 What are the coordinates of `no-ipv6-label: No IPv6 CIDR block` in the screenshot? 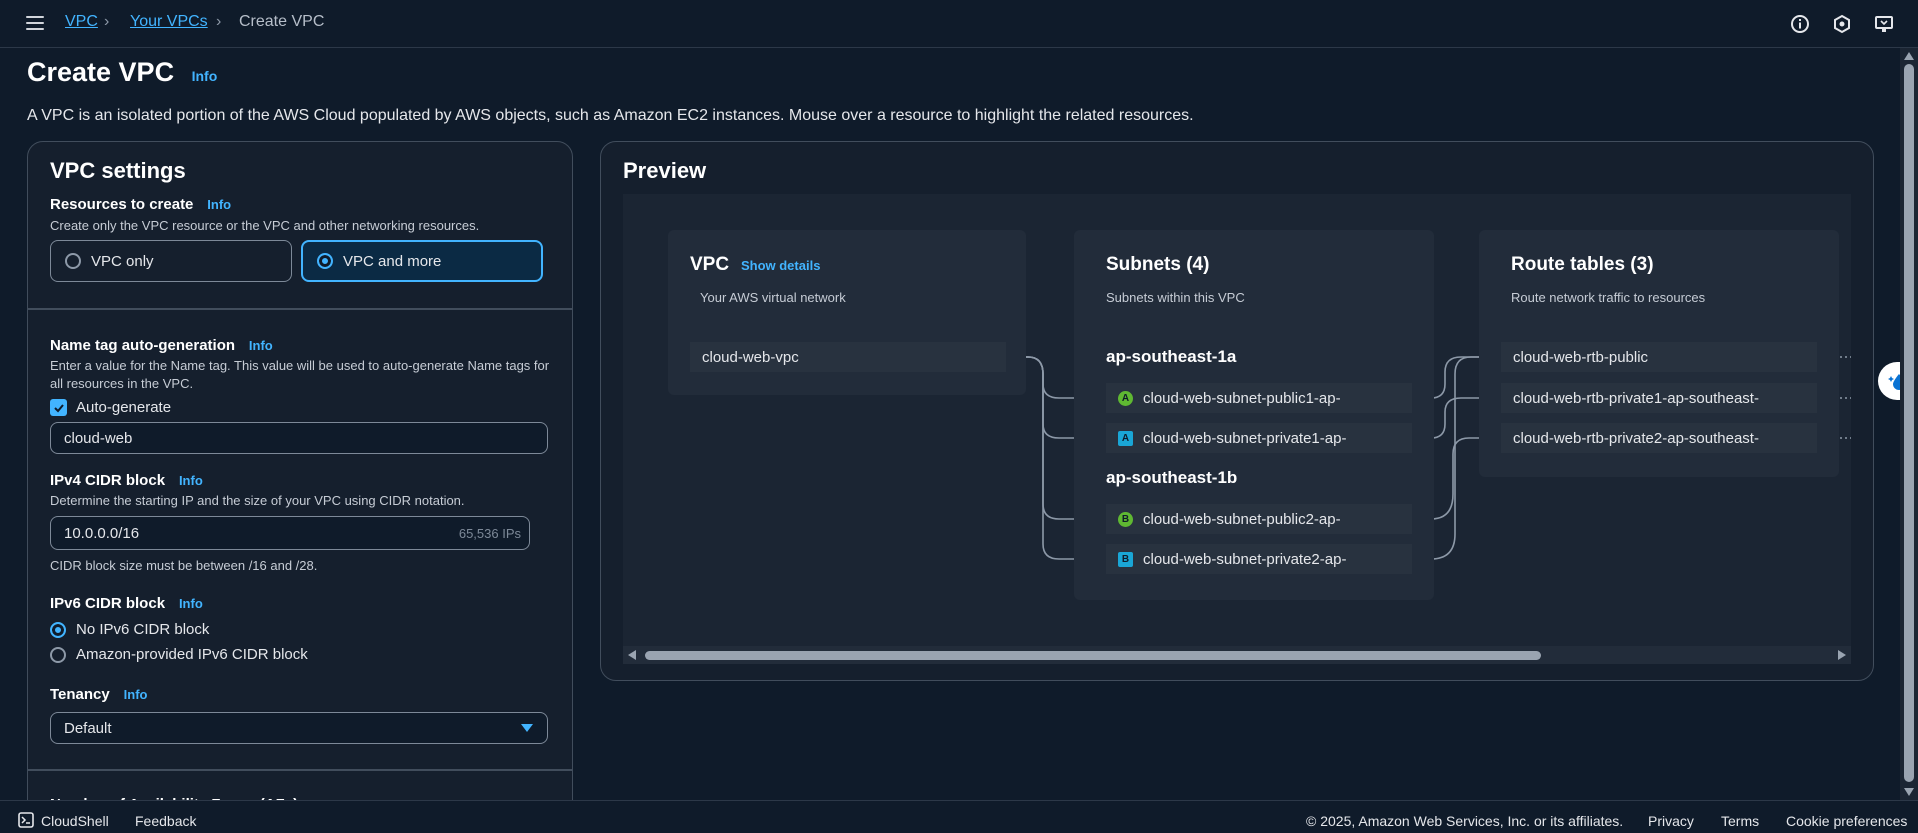 It's located at (143, 629).